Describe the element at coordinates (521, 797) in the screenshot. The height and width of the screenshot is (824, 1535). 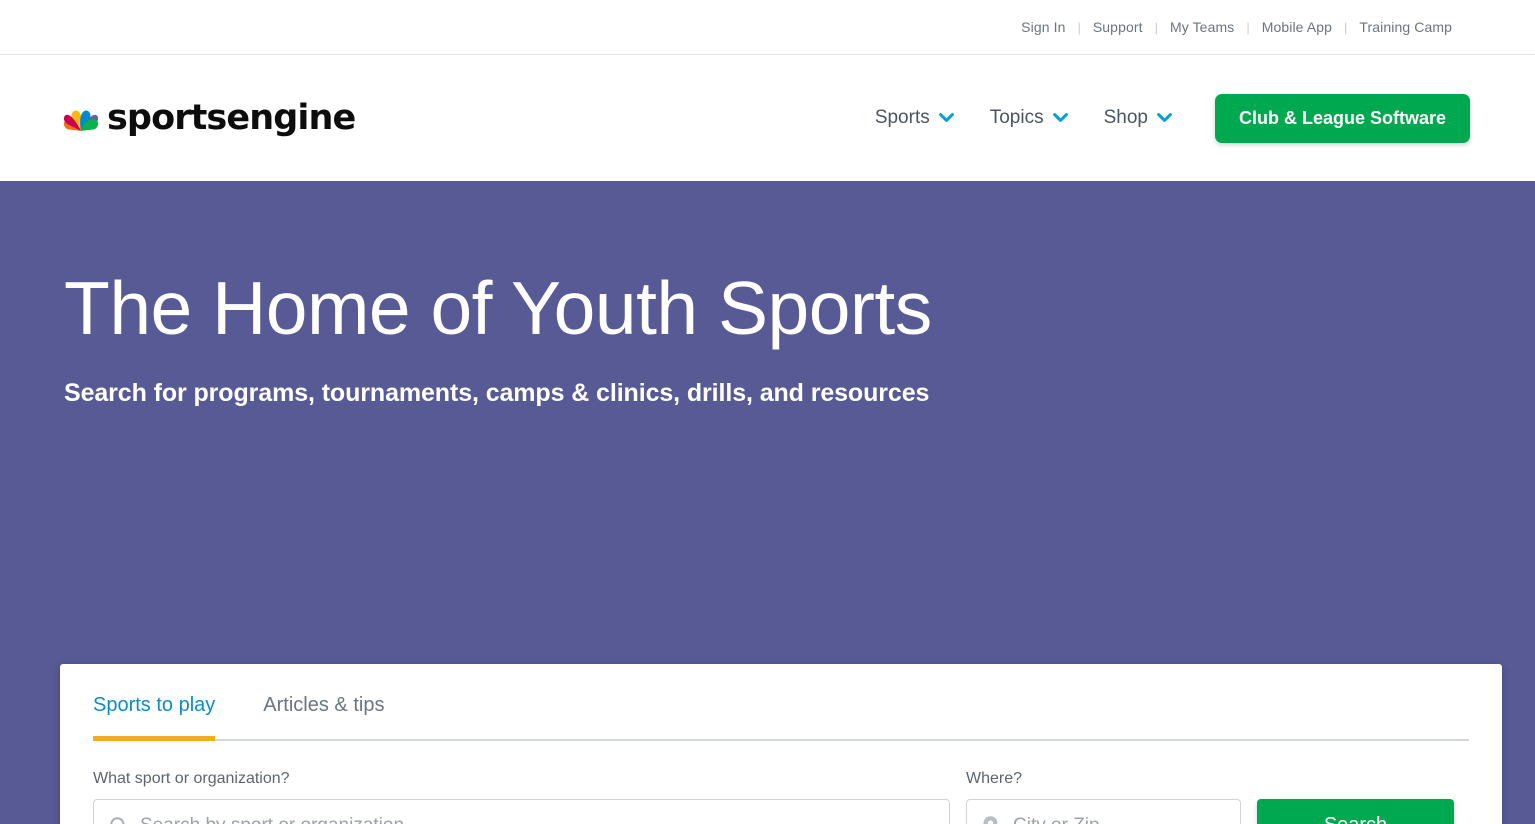
I see `sport-field-group: What sport or organization?` at that location.